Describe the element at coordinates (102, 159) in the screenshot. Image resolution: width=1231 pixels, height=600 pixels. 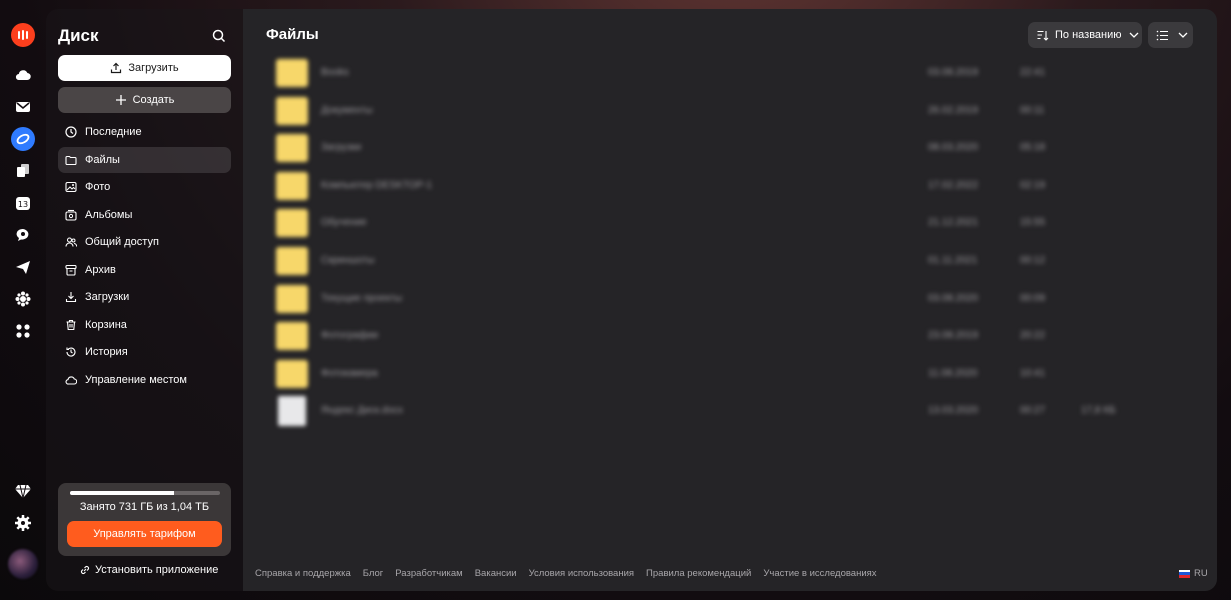
I see `sidebar-item-label: Файлы` at that location.